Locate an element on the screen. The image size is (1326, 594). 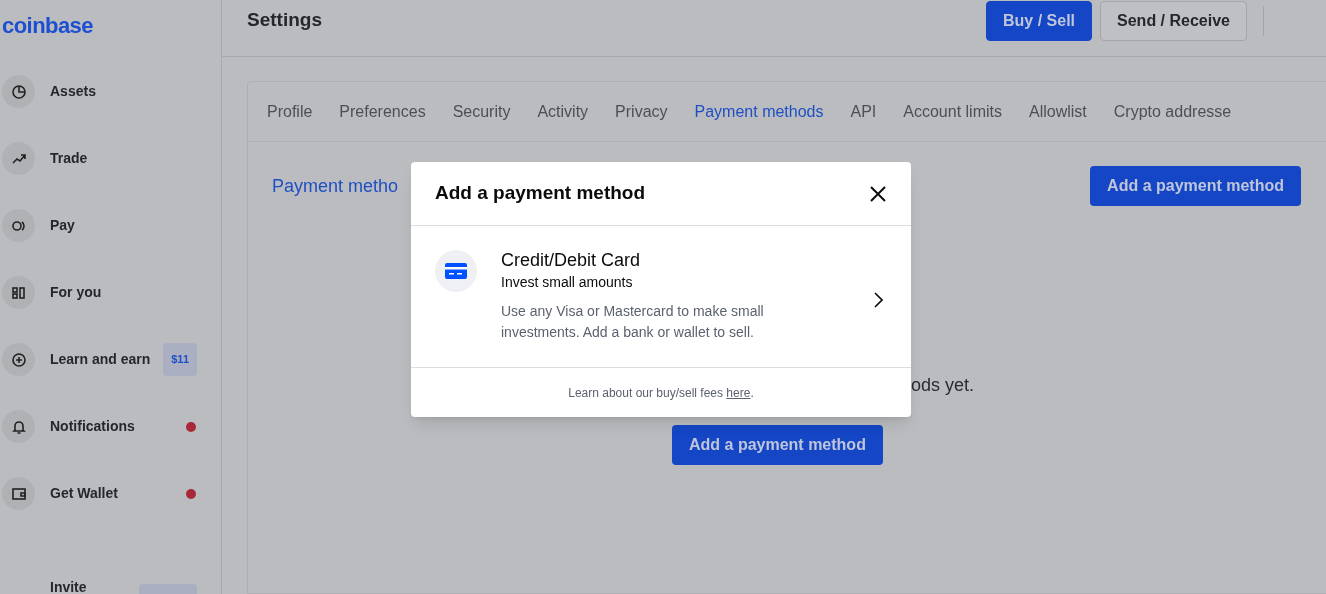
buy-sell-button: Buy / Sell is located at coordinates (1039, 20).